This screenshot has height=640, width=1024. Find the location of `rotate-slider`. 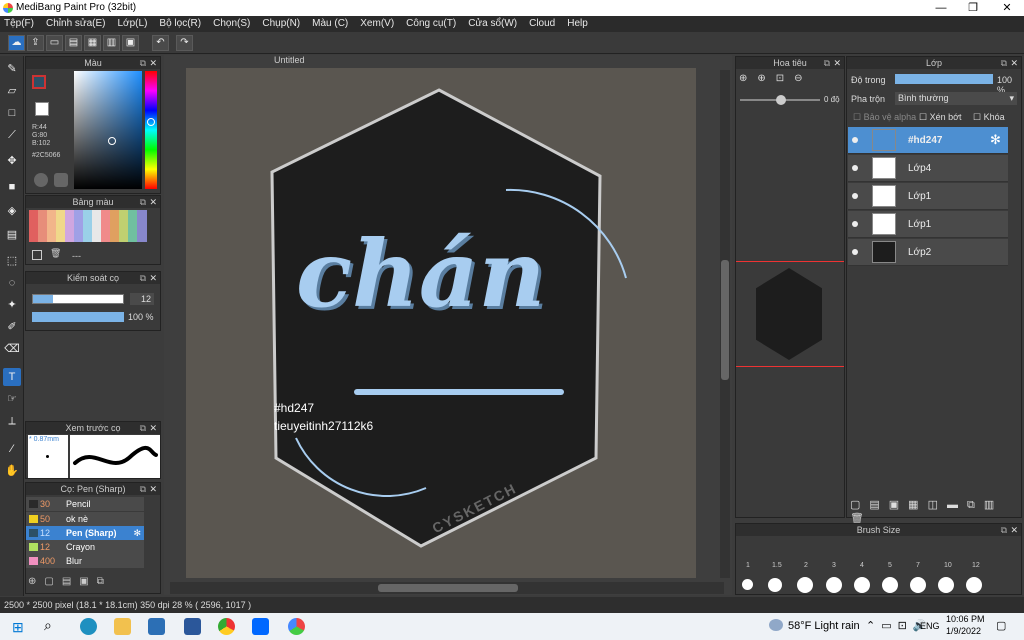

rotate-slider is located at coordinates (780, 100).